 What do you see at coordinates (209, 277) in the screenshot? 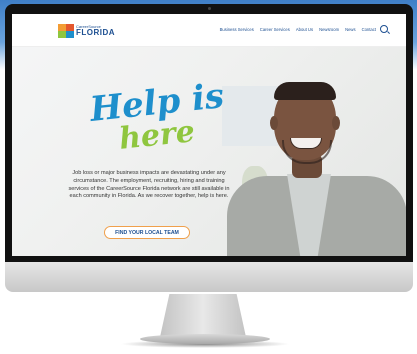
I see `monitor-chin` at bounding box center [209, 277].